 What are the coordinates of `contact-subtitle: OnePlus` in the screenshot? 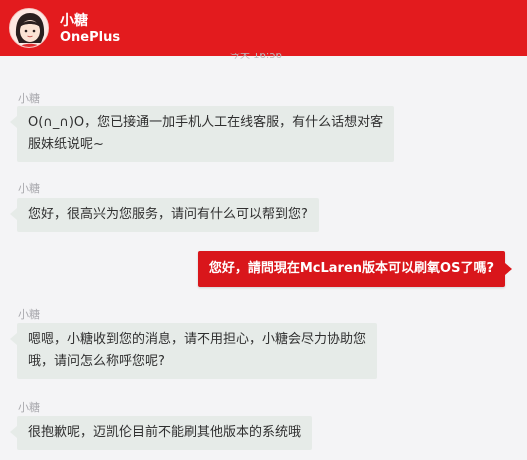 It's located at (90, 37).